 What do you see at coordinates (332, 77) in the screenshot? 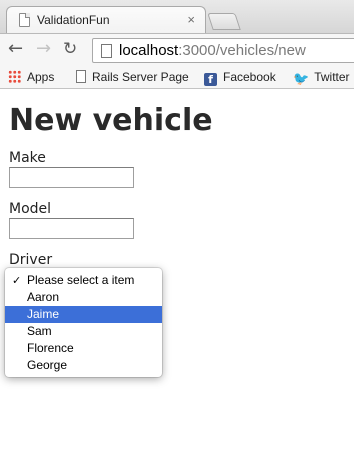
I see `bookmark-twitter-label: Twitter` at bounding box center [332, 77].